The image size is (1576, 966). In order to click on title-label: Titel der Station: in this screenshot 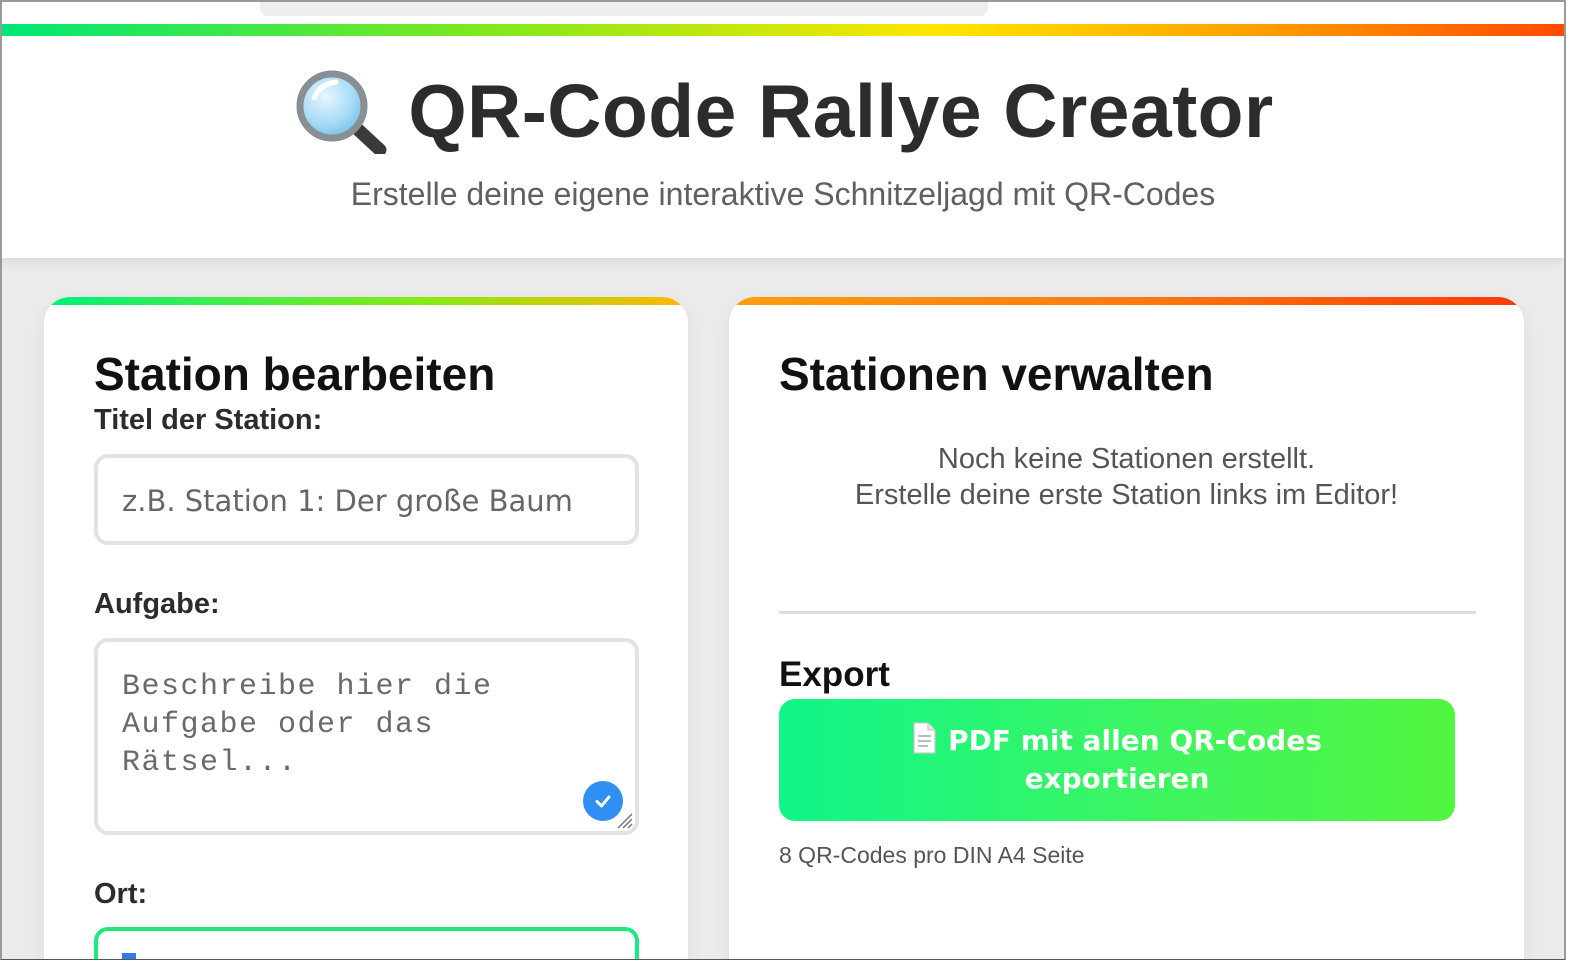, I will do `click(208, 420)`.